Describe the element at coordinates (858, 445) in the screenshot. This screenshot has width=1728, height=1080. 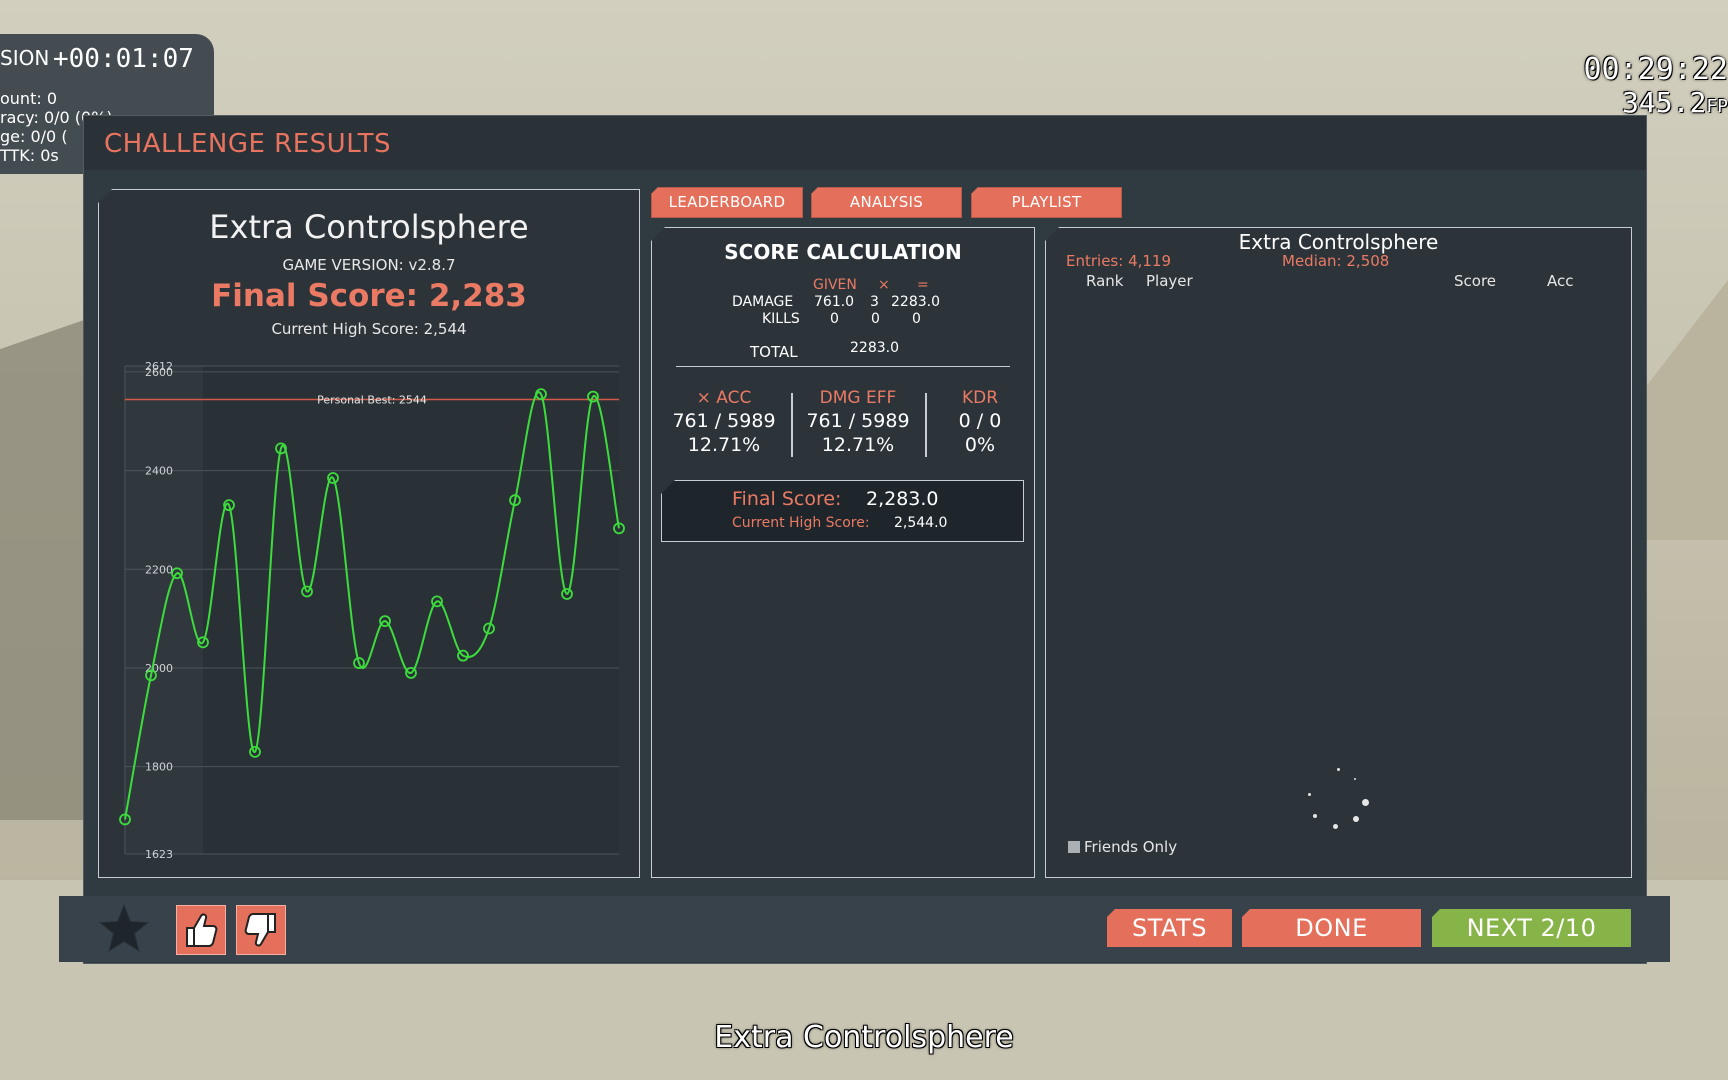
I see `damage-efficiency-percent: 12.71%` at that location.